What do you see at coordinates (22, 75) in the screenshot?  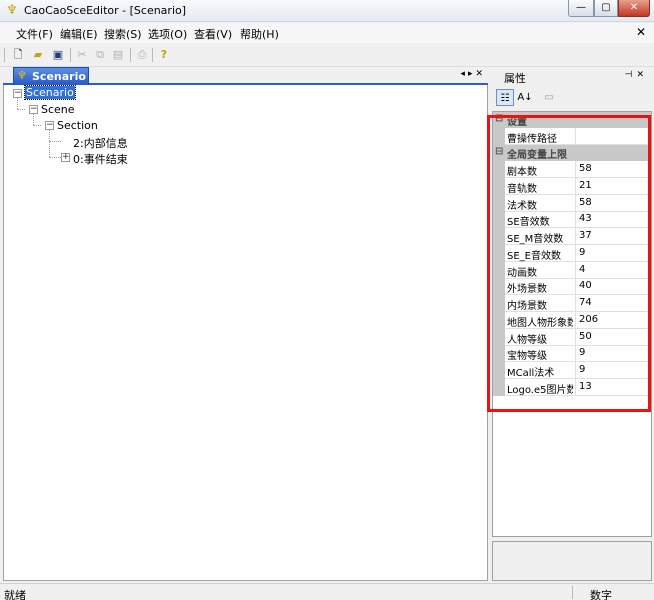 I see `scenario-tab-icon: ♆` at bounding box center [22, 75].